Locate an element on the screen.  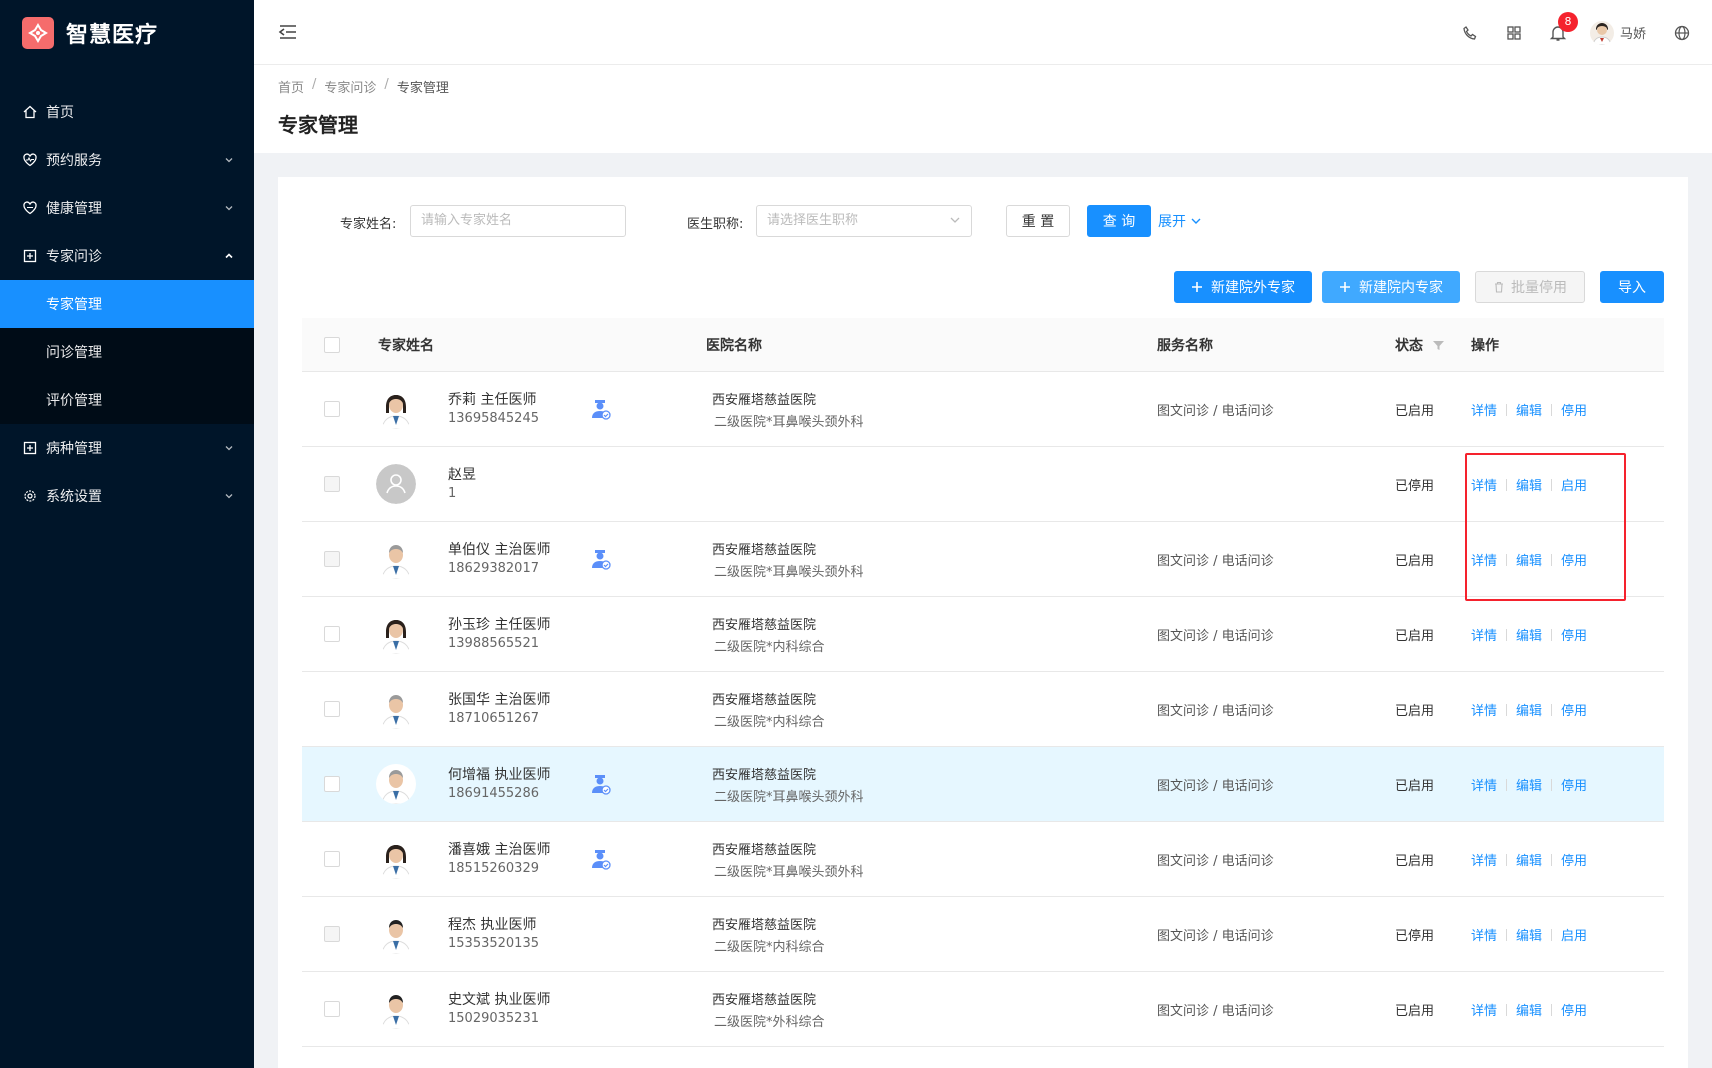
sidebar-item-0: 首页 is located at coordinates (127, 112).